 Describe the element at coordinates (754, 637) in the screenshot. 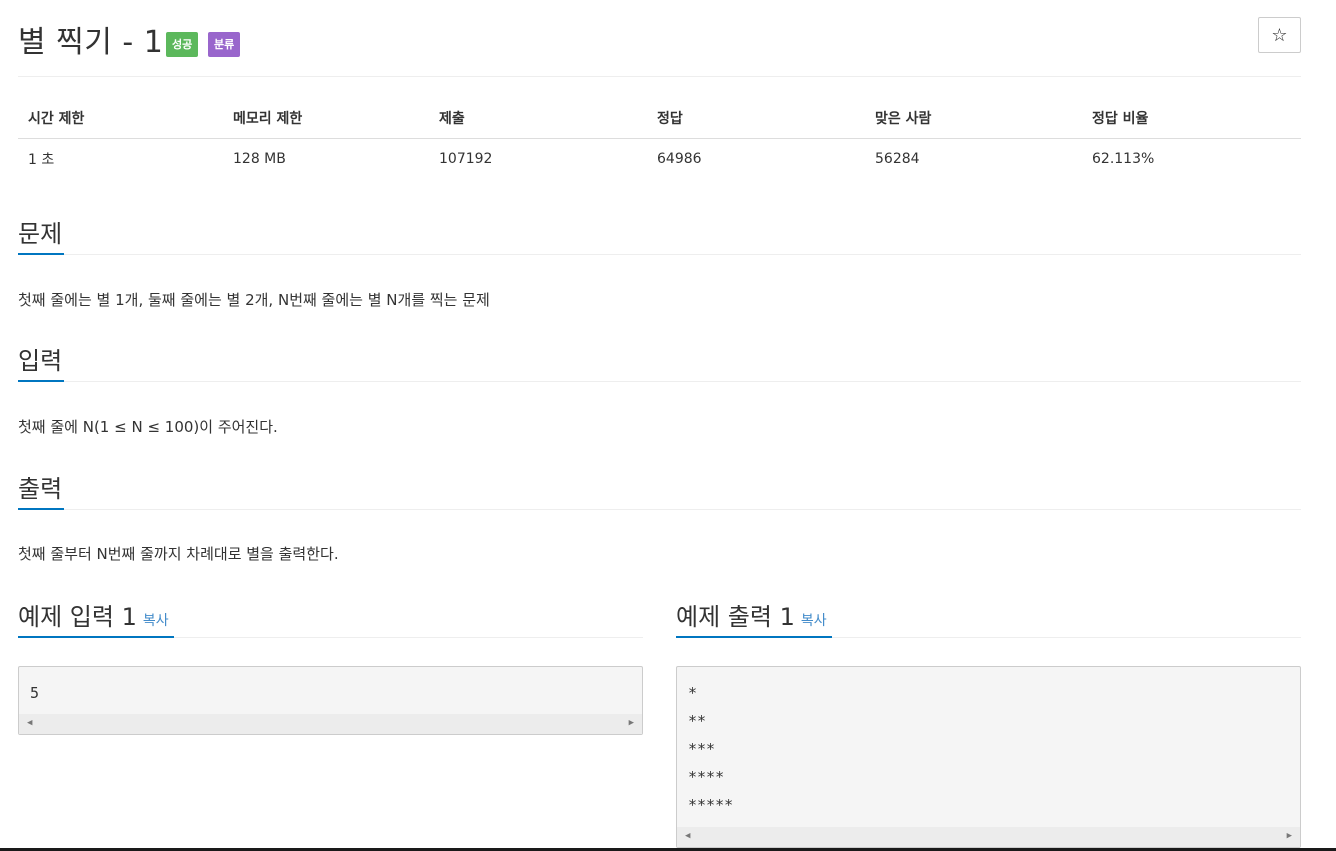

I see `sample-output-underline` at that location.